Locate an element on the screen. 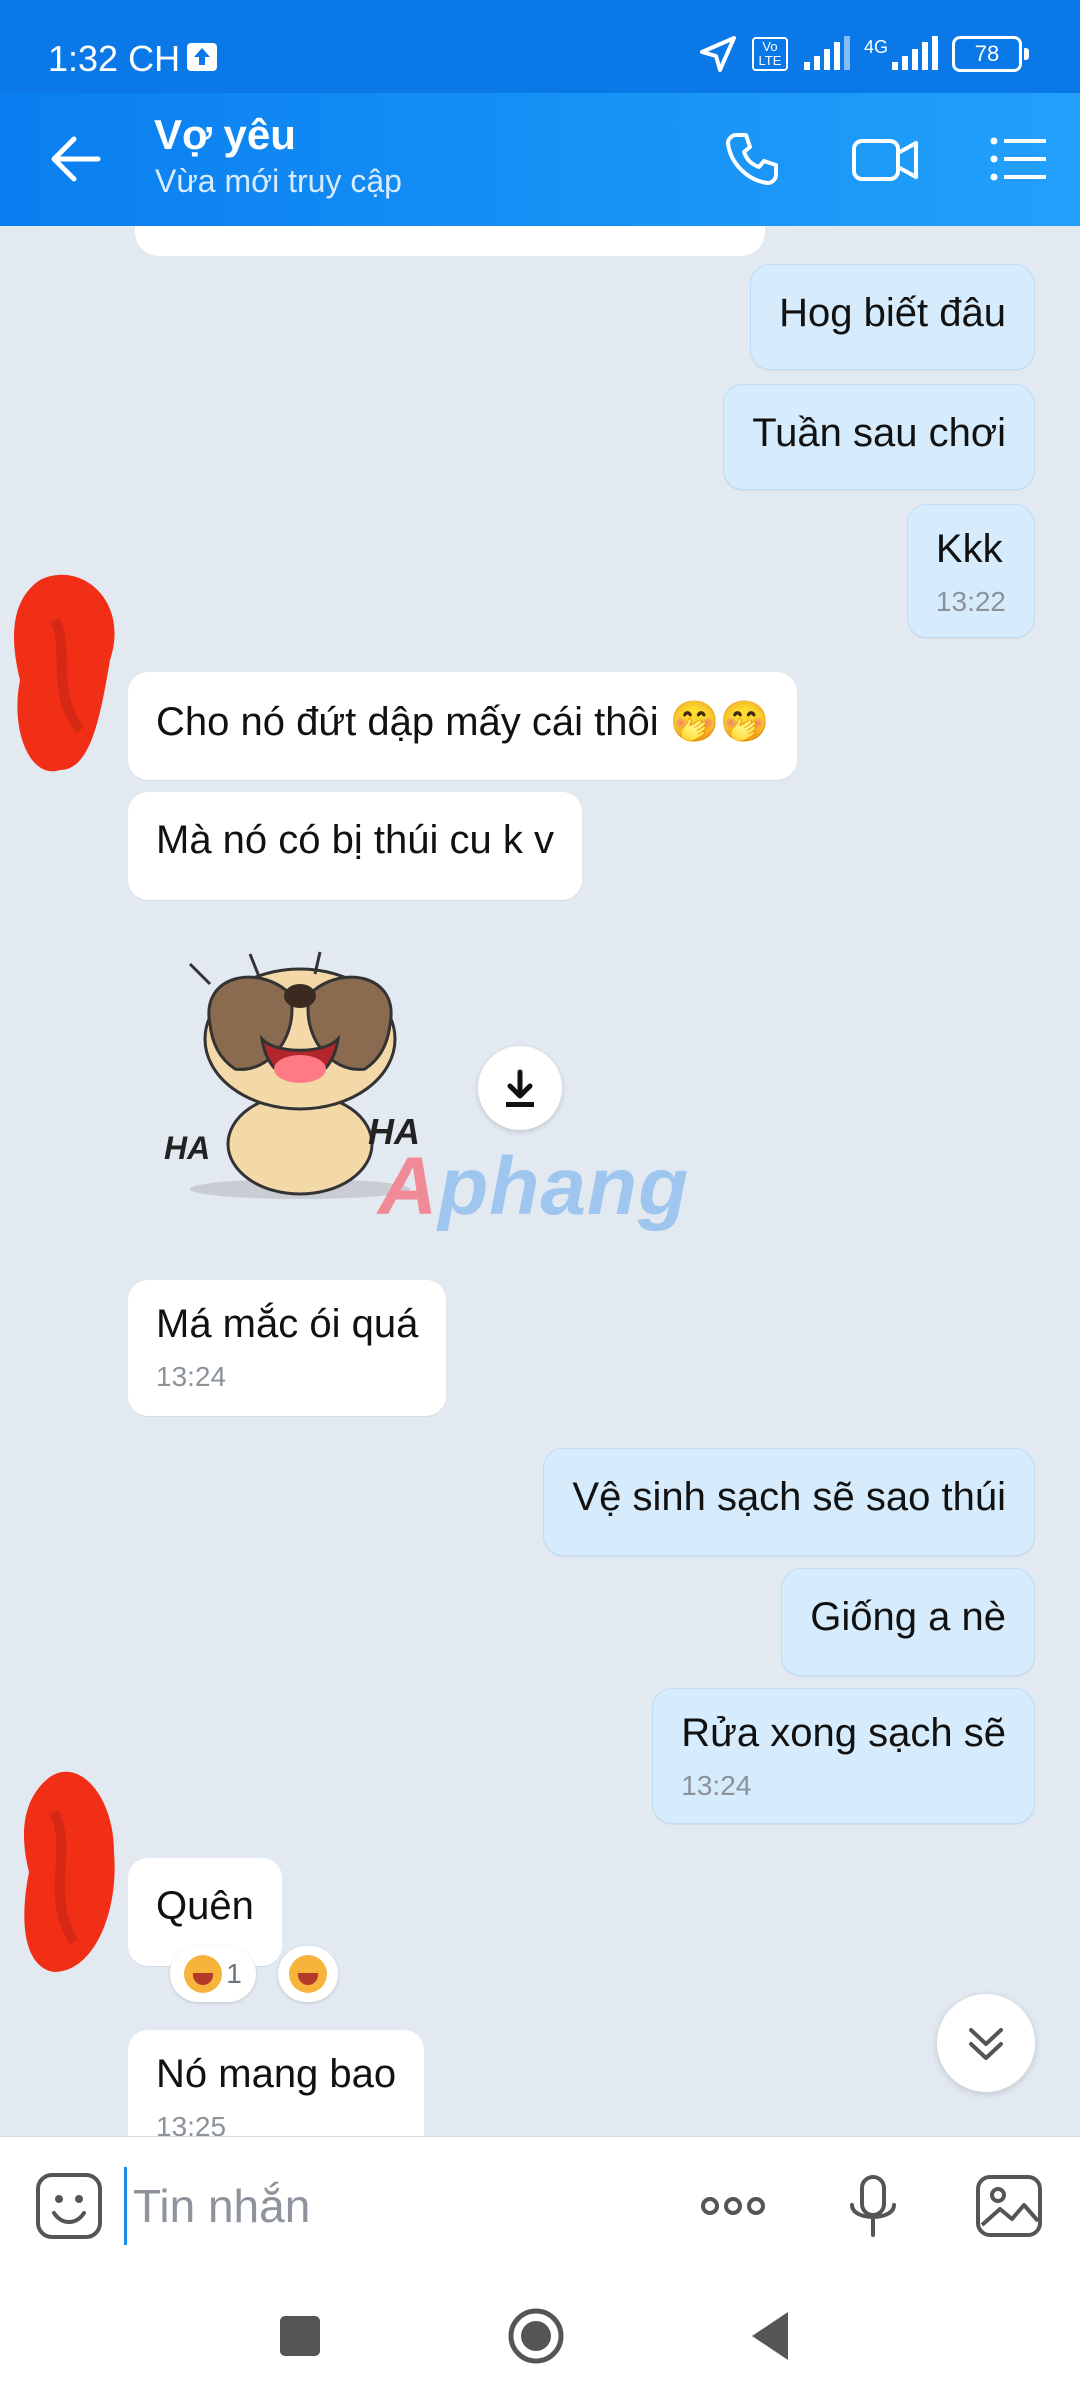 This screenshot has width=1080, height=2400. menu-list-icon is located at coordinates (1018, 159).